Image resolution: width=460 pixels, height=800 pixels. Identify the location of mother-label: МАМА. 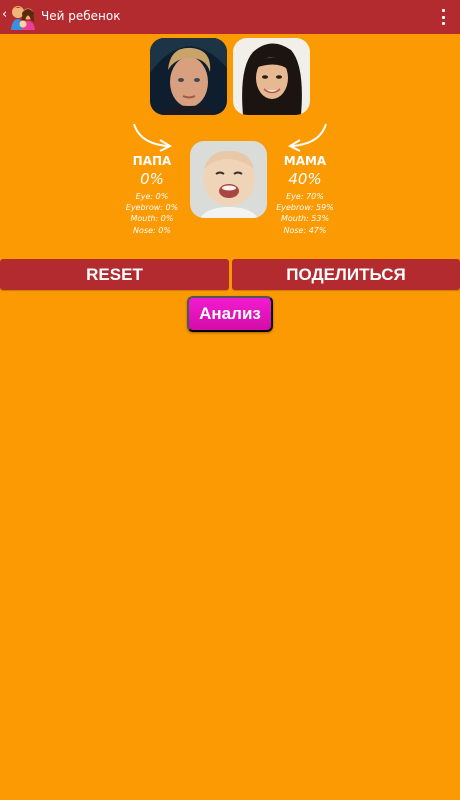
(305, 161).